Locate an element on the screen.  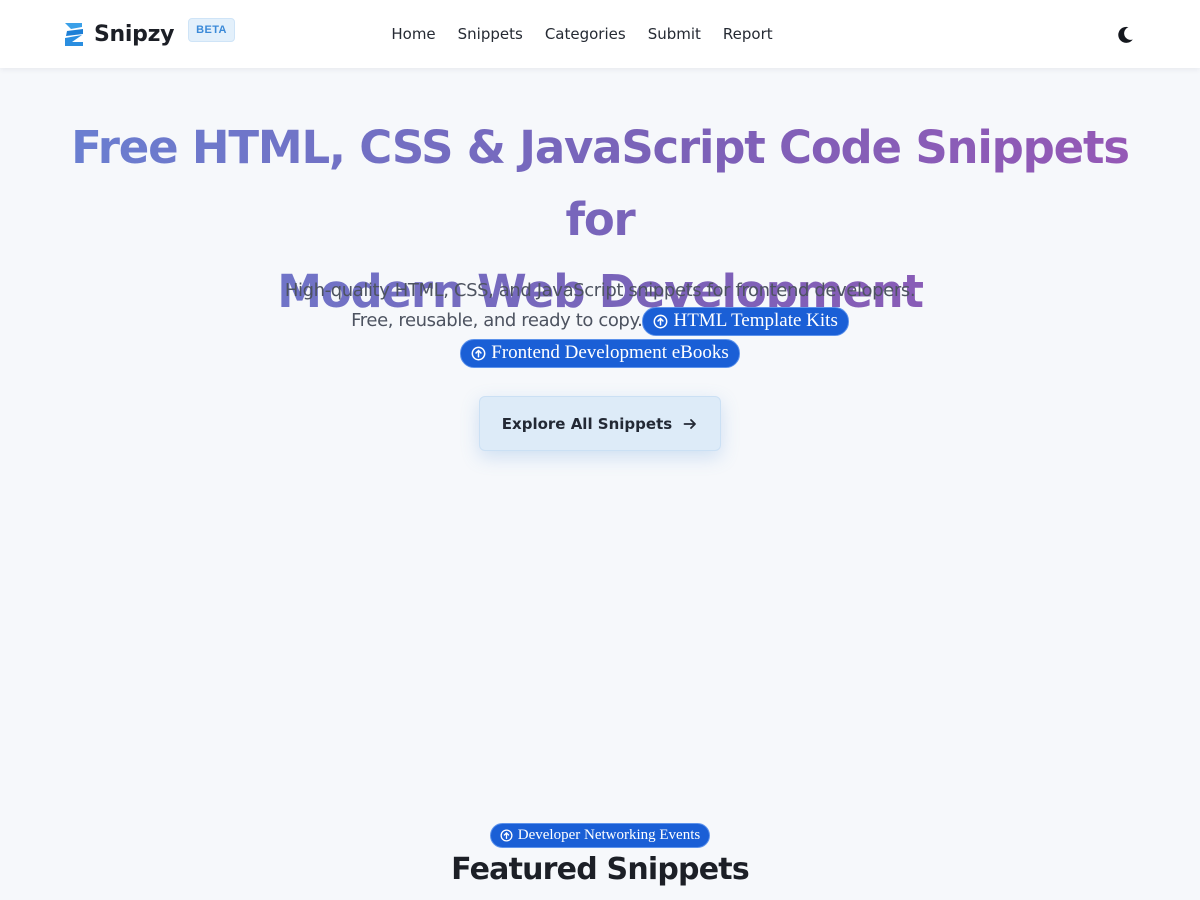
nav-list: Home Snippets Categories Submit Report is located at coordinates (581, 34).